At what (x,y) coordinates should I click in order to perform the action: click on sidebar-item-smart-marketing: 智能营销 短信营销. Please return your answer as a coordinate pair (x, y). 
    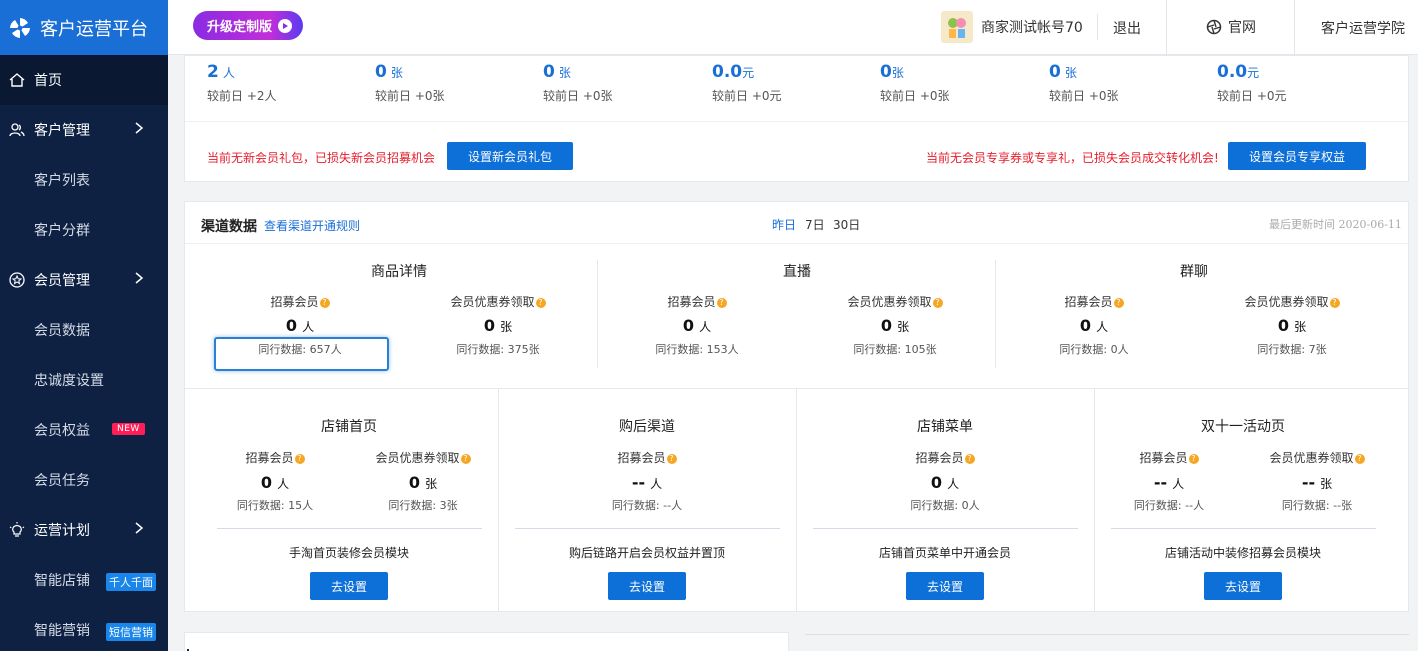
    Looking at the image, I should click on (84, 628).